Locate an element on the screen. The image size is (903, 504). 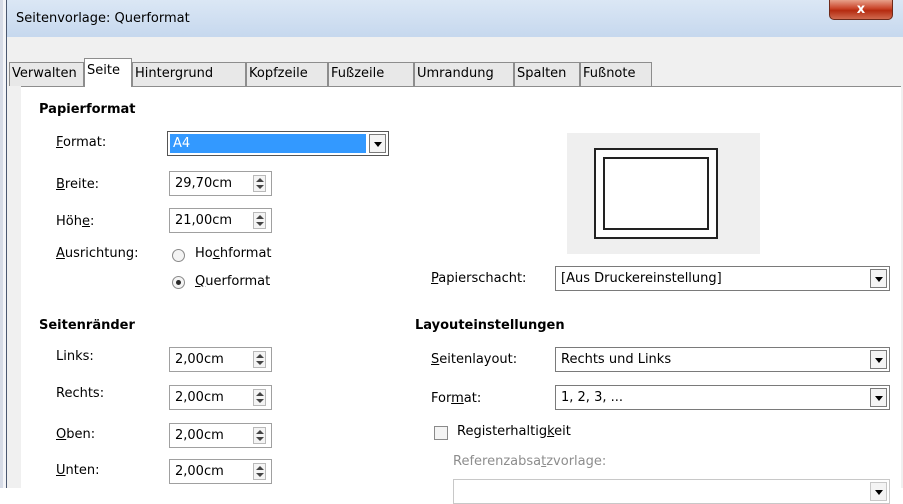
margin-left-label: Links: is located at coordinates (75, 356).